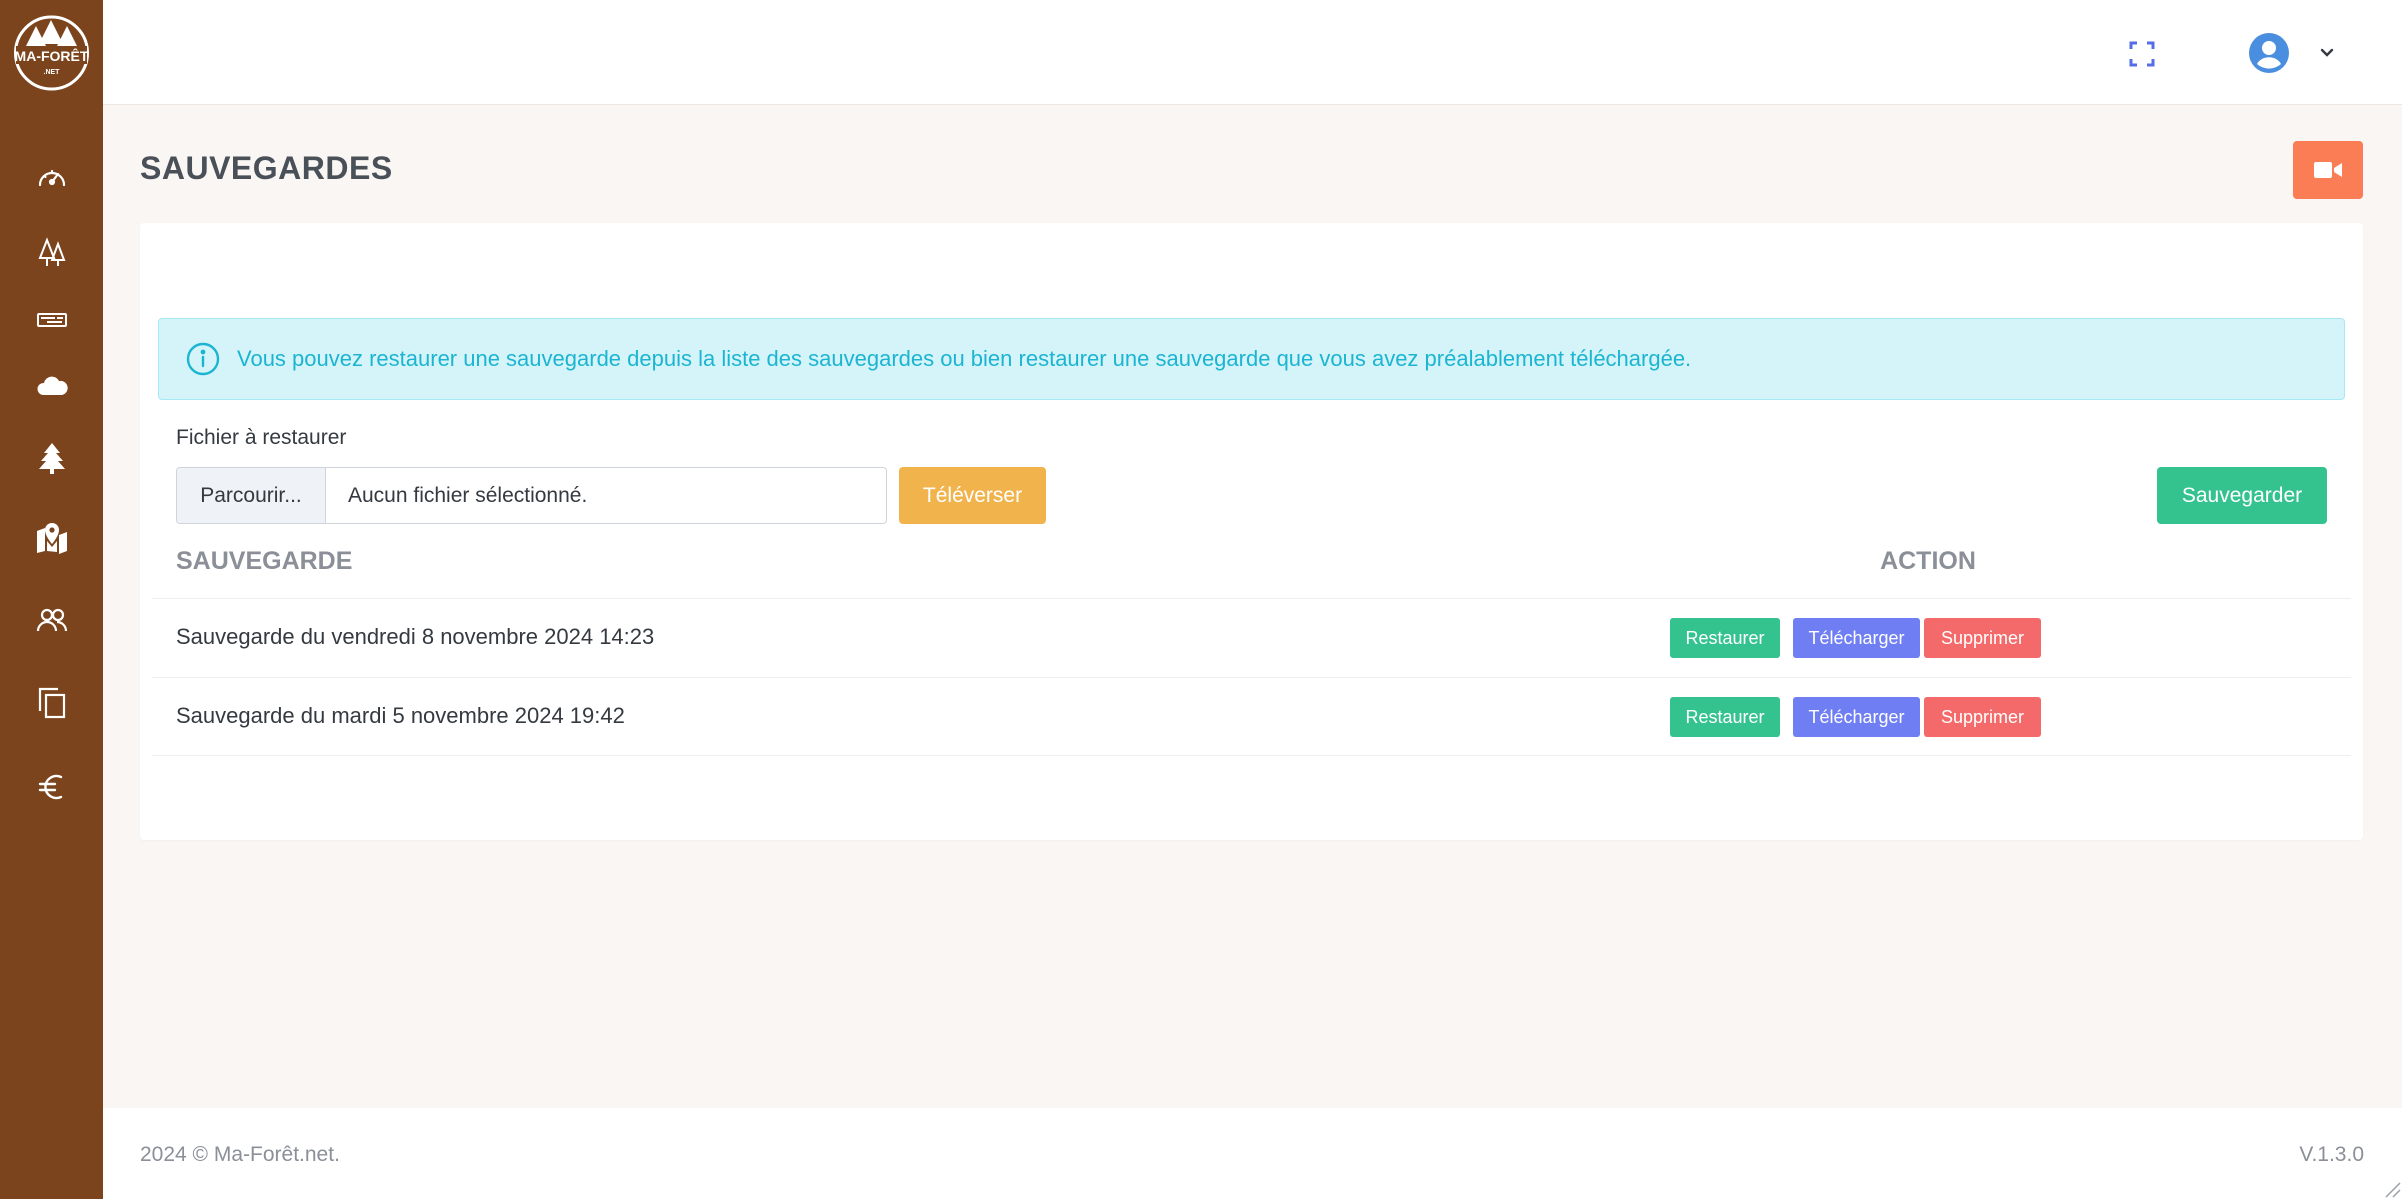  I want to click on fir-tree-icon, so click(51, 458).